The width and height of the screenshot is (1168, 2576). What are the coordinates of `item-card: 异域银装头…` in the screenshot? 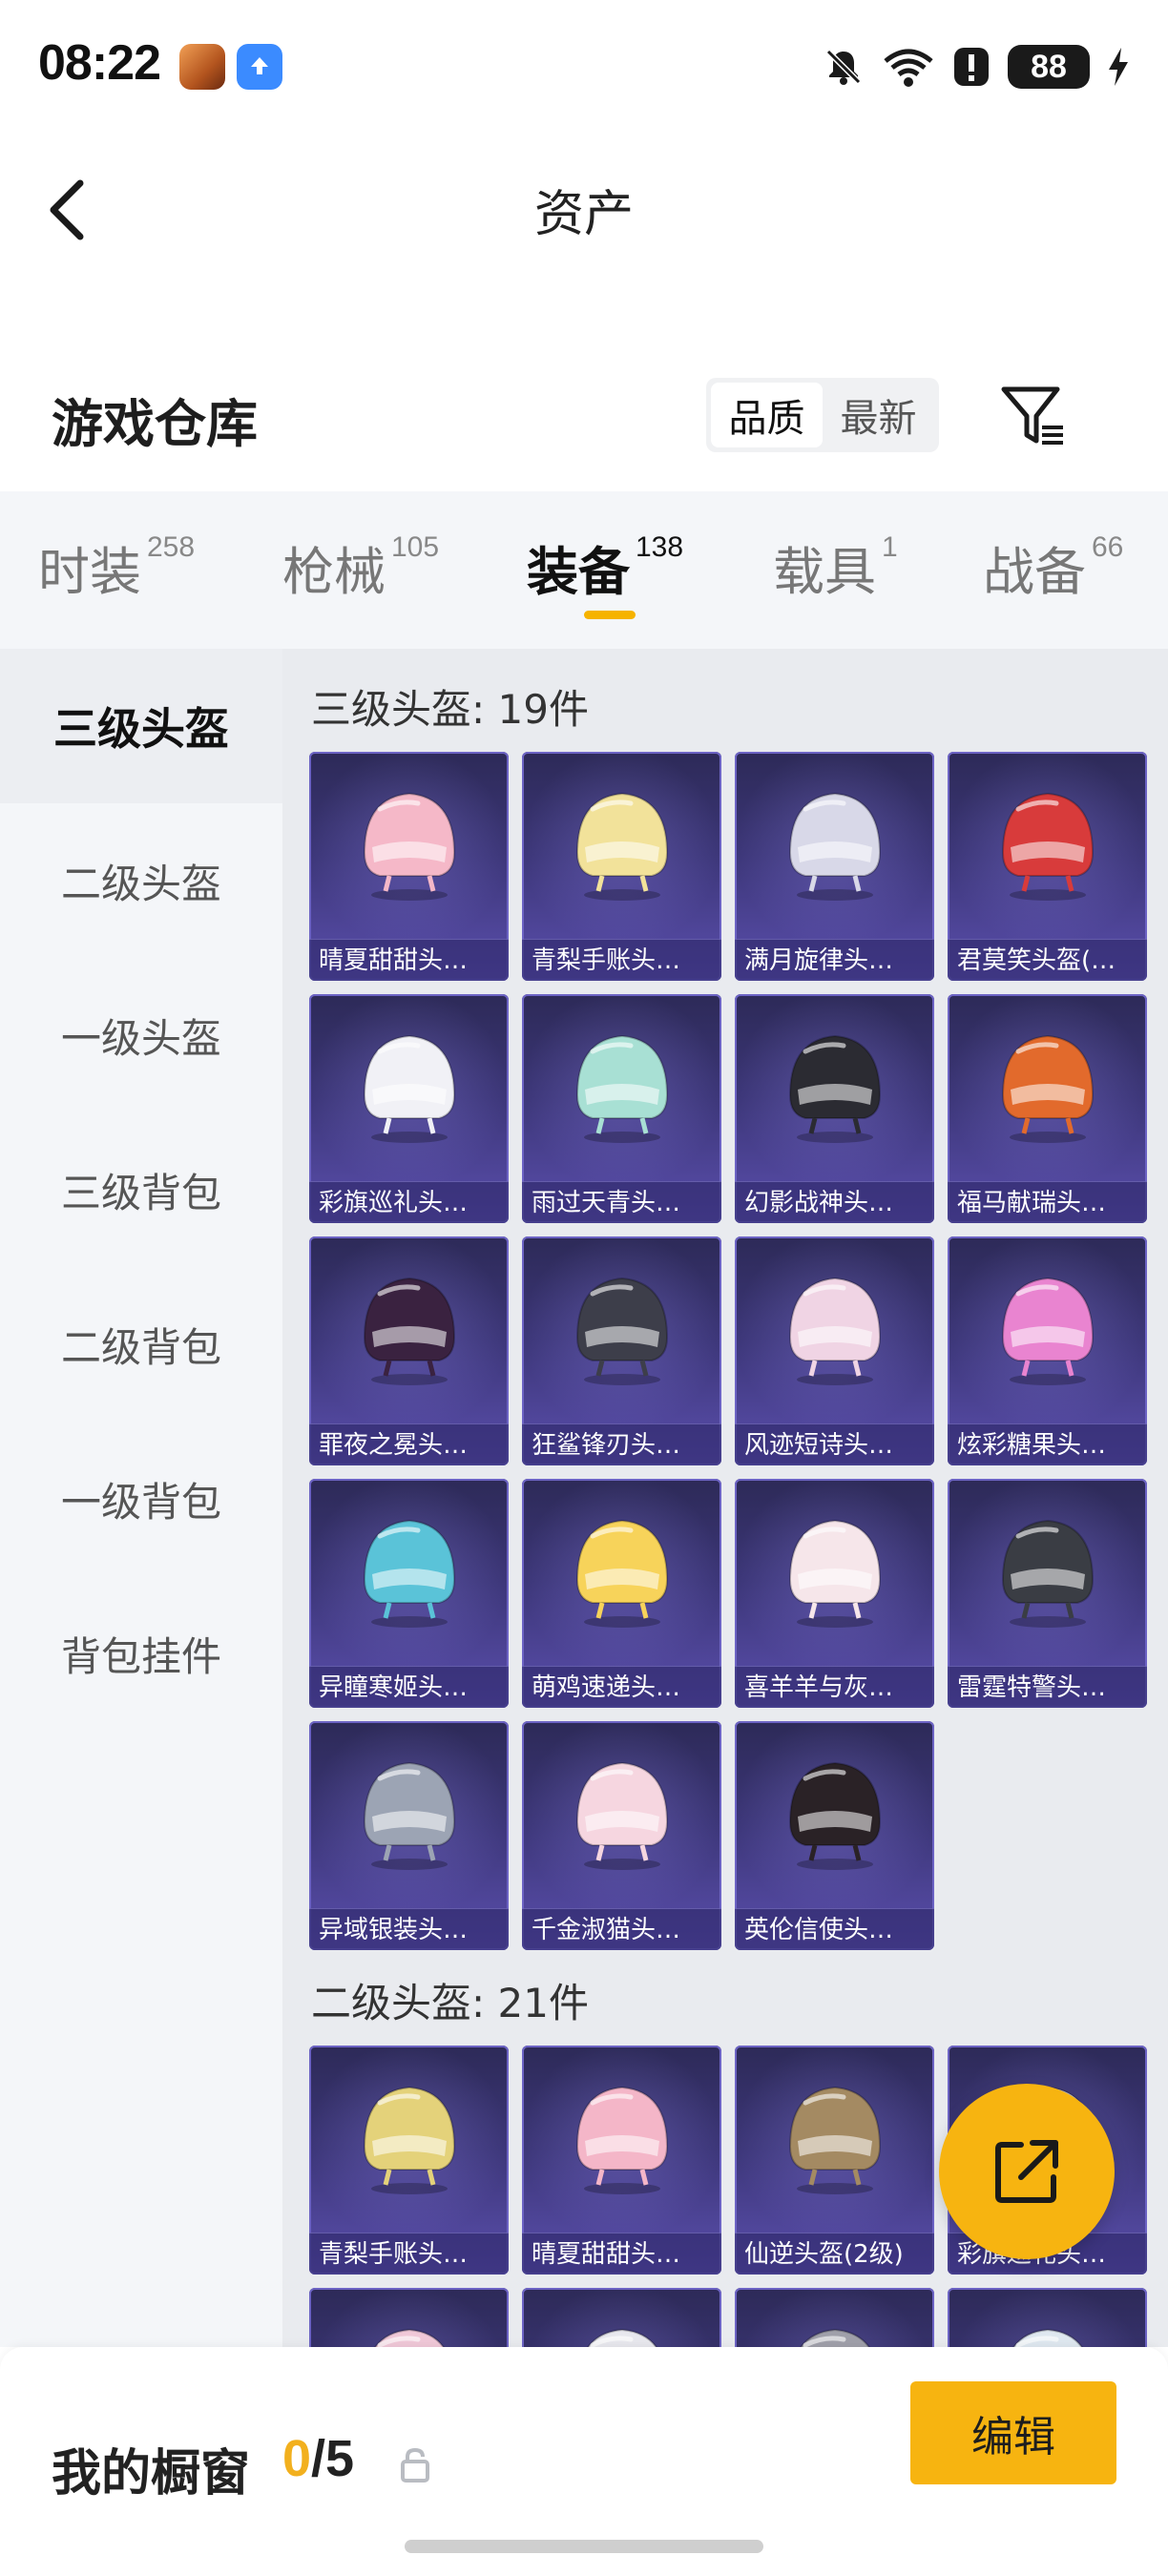 It's located at (409, 1835).